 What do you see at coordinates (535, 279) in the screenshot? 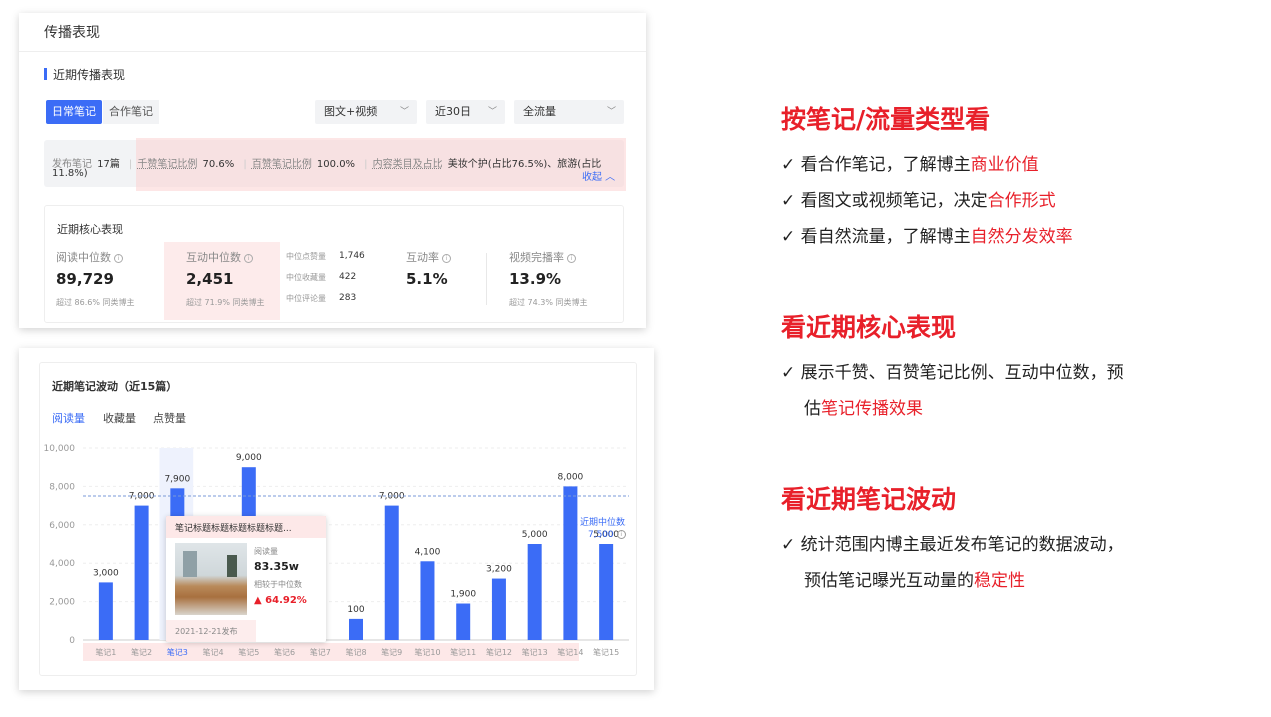
I see `video-completion-value: 13.9%` at bounding box center [535, 279].